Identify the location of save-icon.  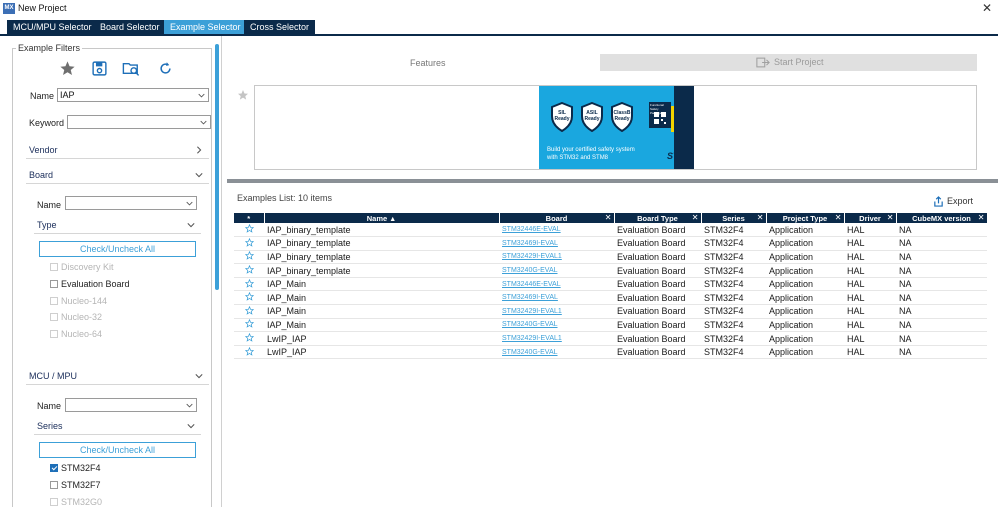
(99, 68).